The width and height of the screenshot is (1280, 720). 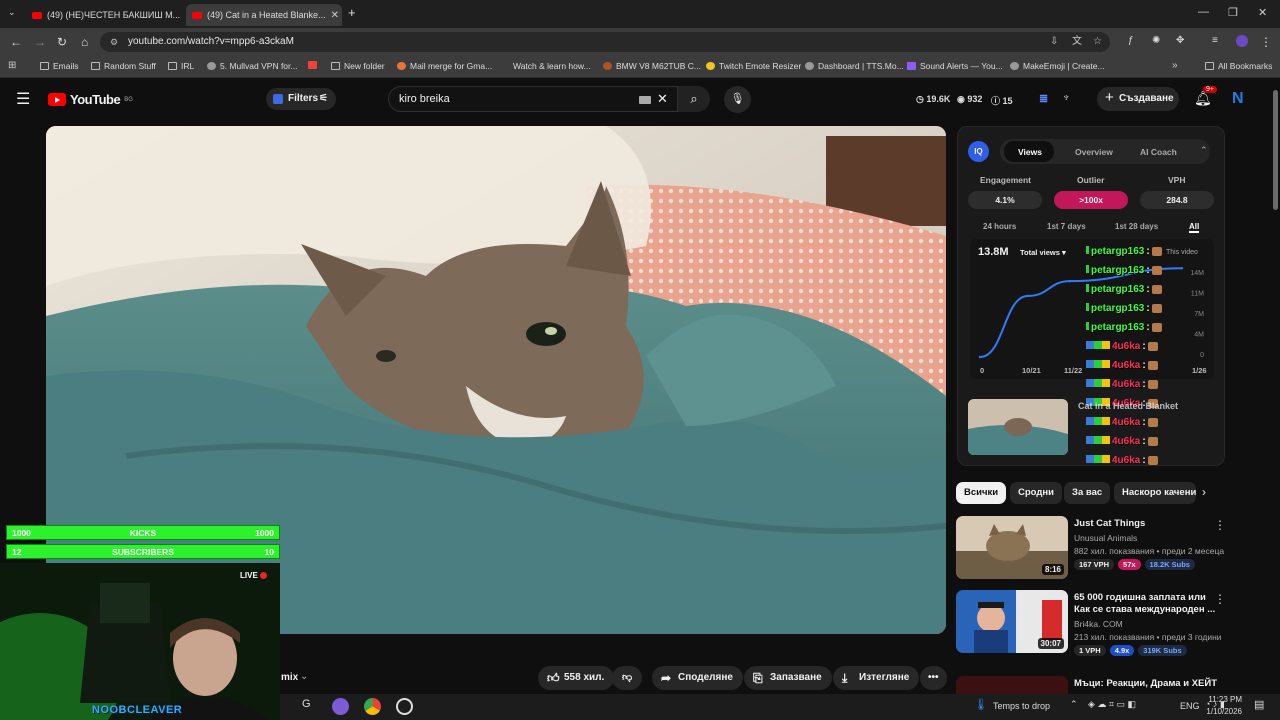 What do you see at coordinates (312, 65) in the screenshot?
I see `bookmark-youtube` at bounding box center [312, 65].